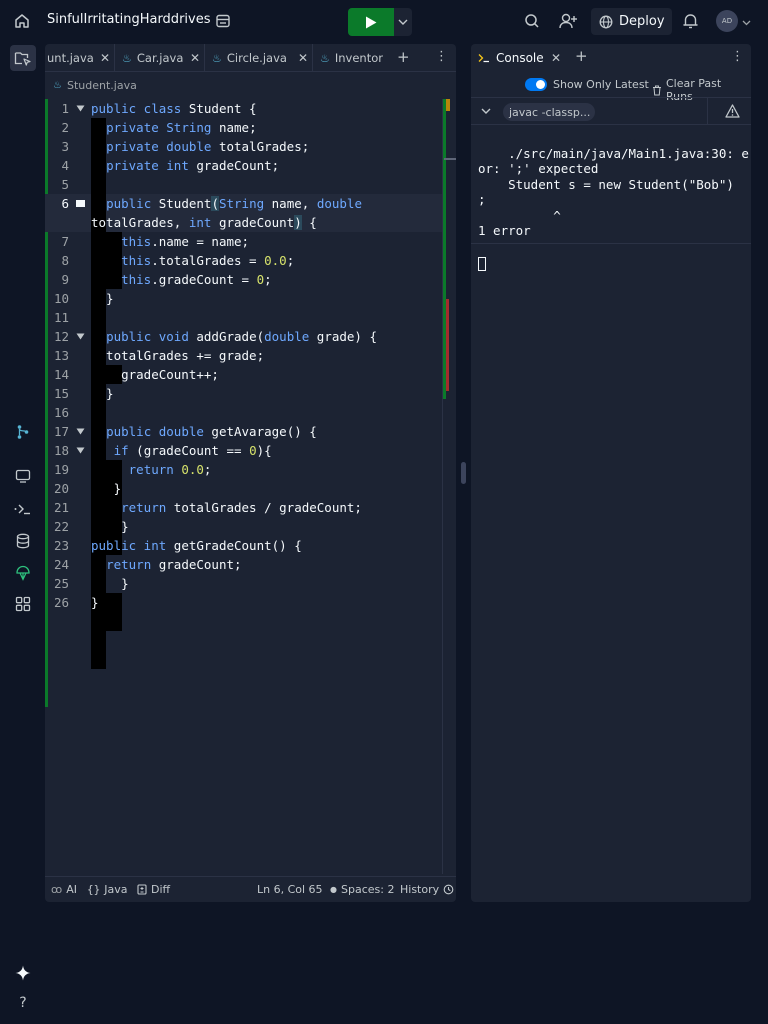 Image resolution: width=768 pixels, height=1024 pixels. I want to click on code-line: 16, so click(243, 412).